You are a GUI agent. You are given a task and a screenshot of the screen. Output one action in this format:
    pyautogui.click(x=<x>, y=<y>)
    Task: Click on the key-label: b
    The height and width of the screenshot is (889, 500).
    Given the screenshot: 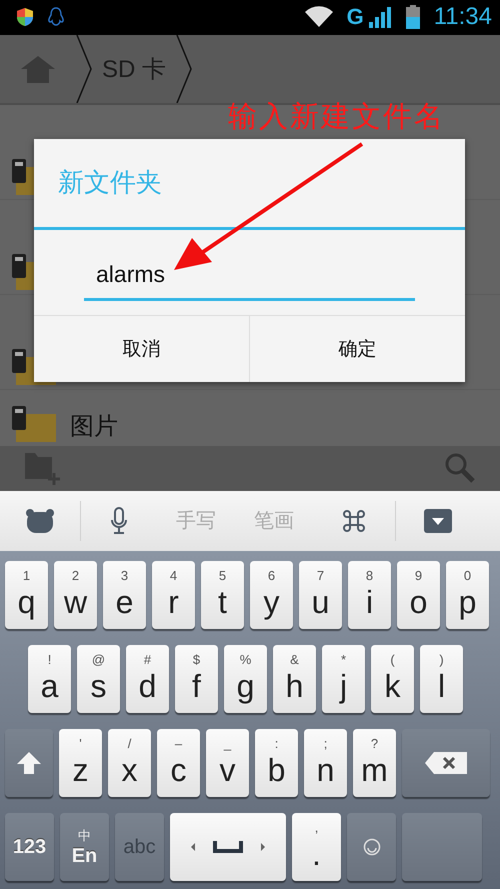 What is the action you would take?
    pyautogui.click(x=277, y=770)
    